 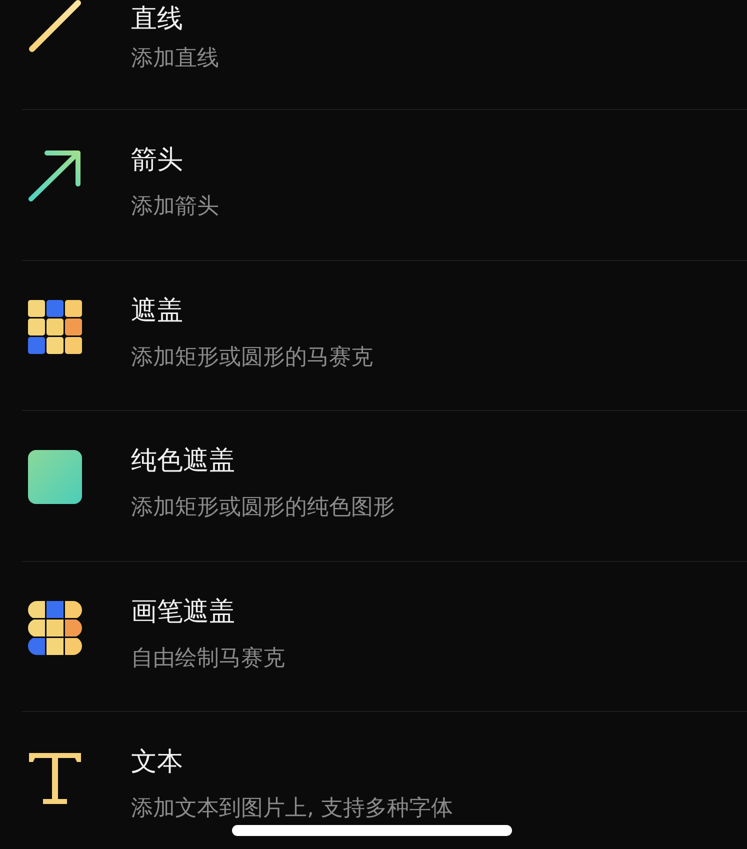 What do you see at coordinates (263, 508) in the screenshot?
I see `tool-description: 添加矩形或圆形的纯色图形` at bounding box center [263, 508].